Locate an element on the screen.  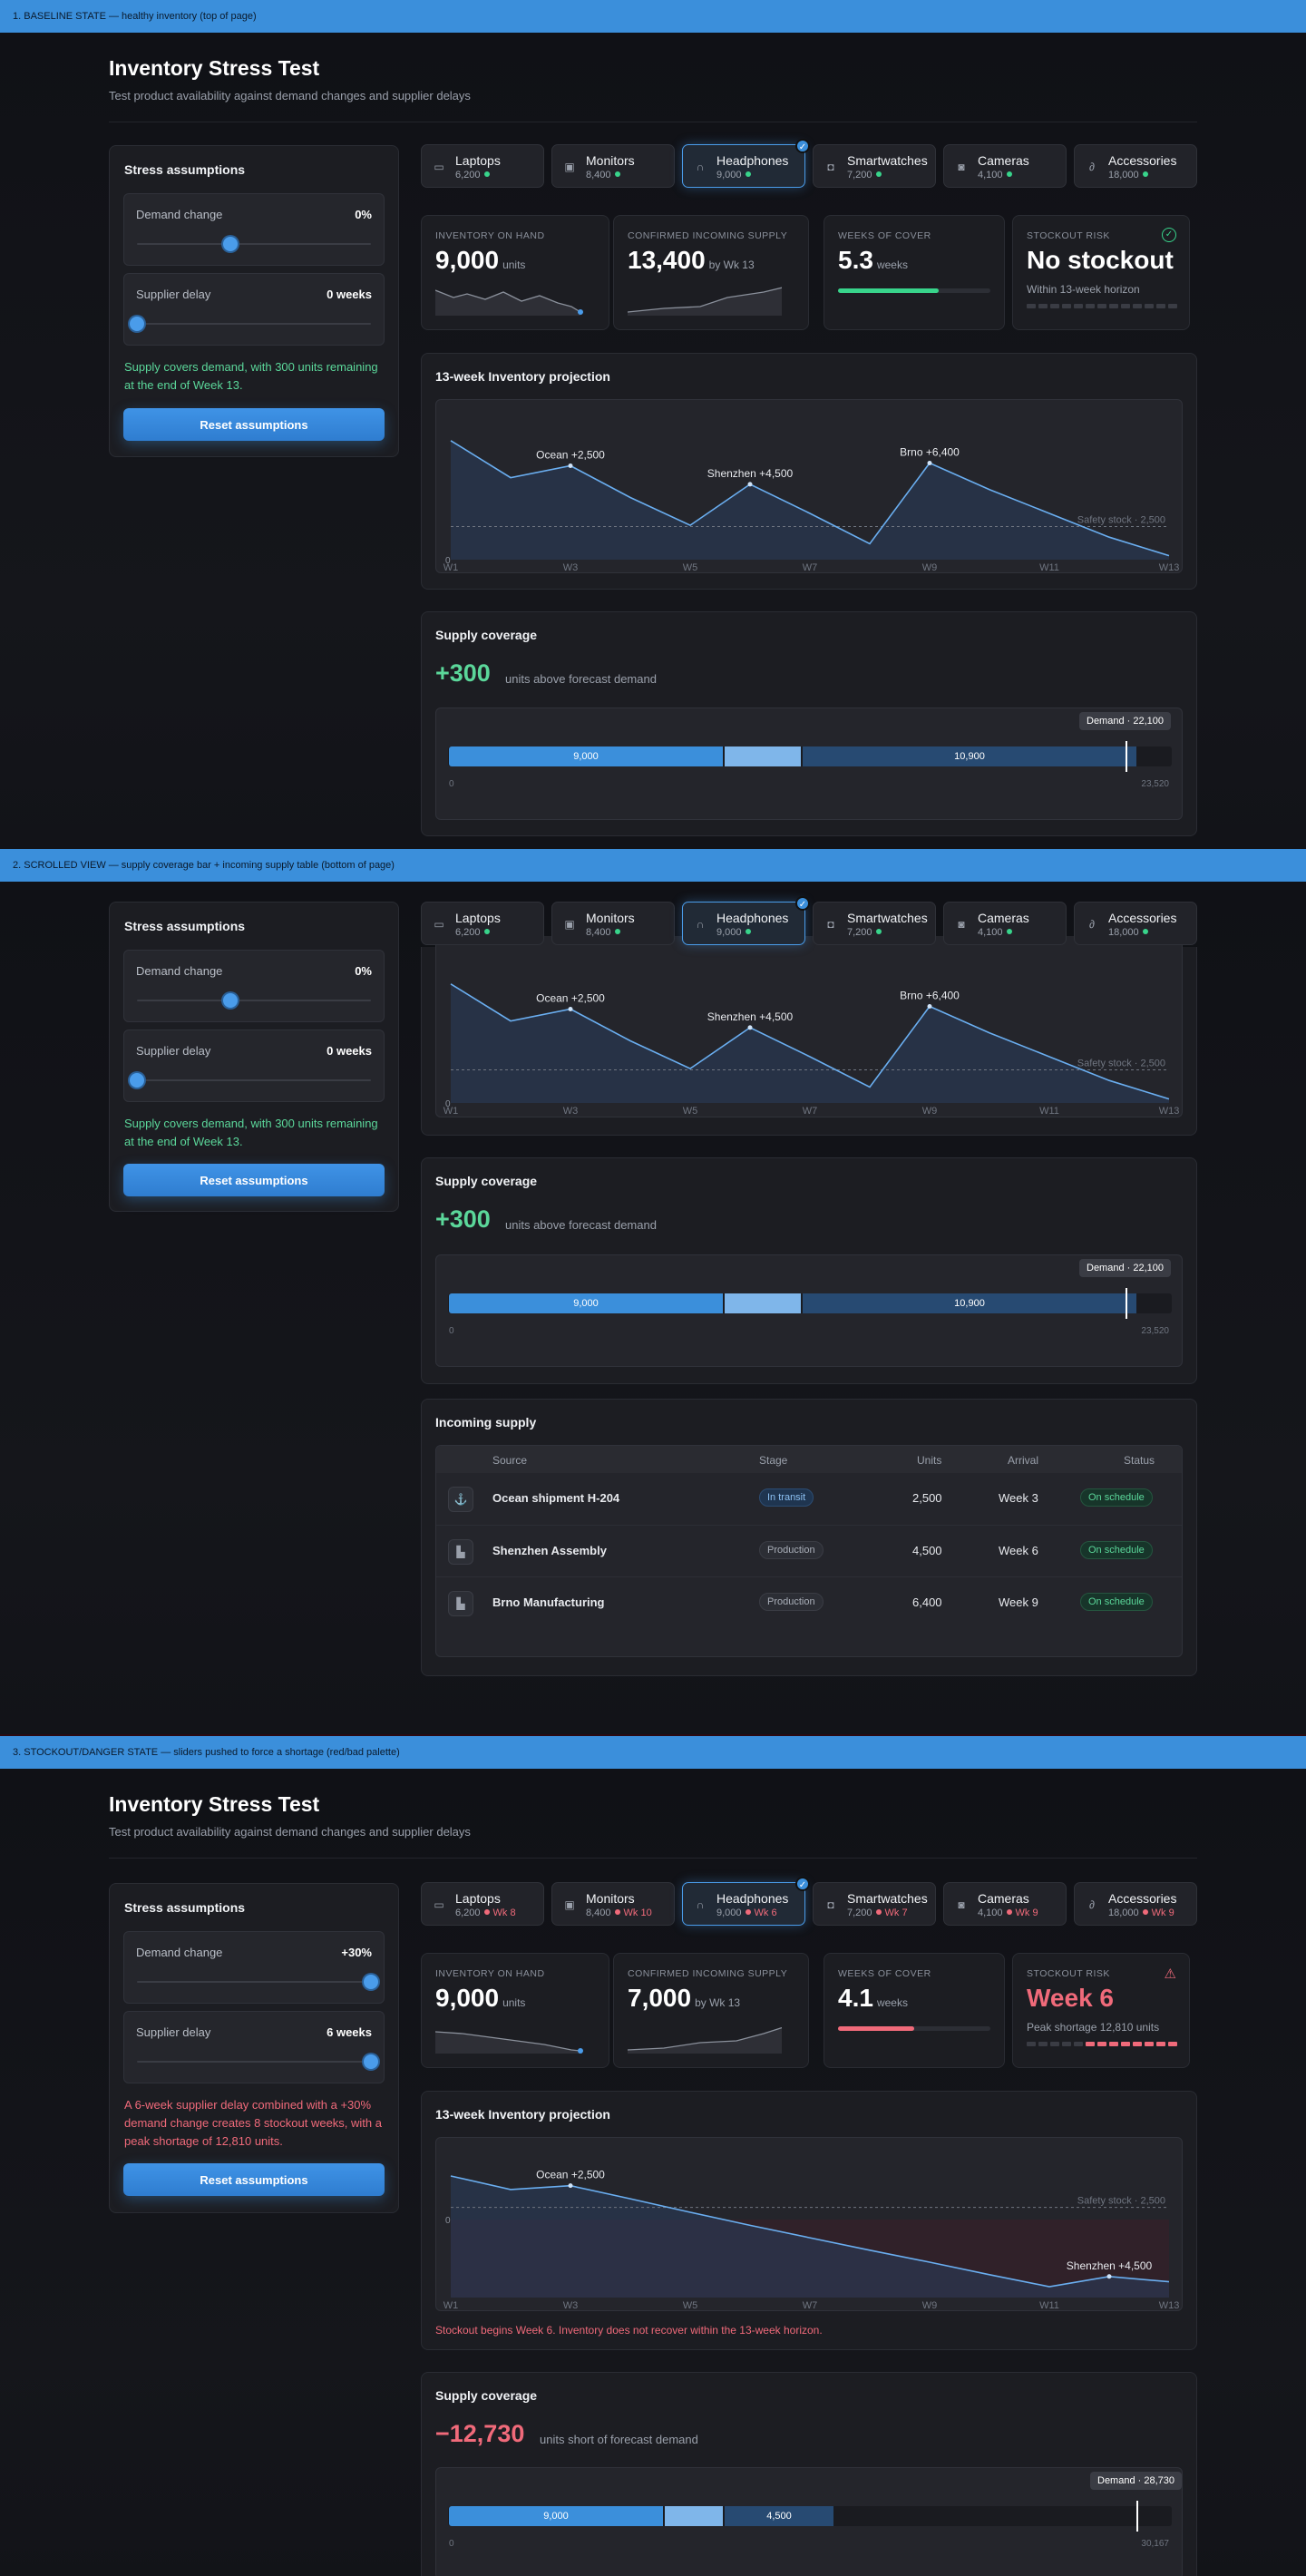
product-name: Monitors is located at coordinates (610, 160).